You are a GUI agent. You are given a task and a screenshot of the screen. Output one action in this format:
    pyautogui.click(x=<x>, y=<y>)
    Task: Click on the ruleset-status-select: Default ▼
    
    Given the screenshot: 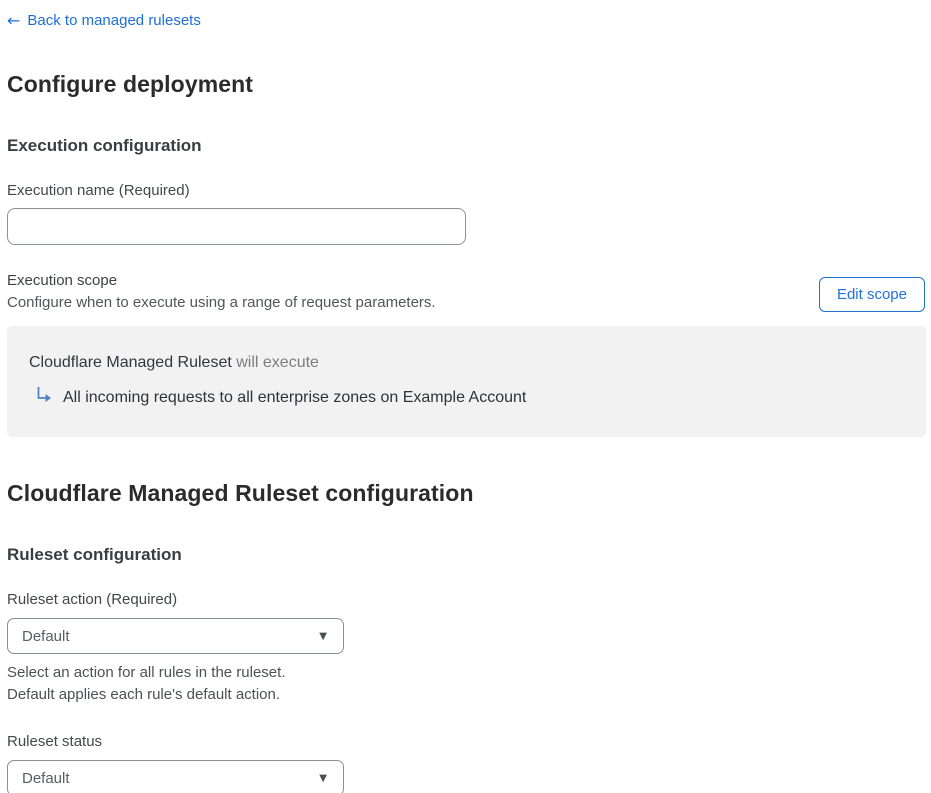 What is the action you would take?
    pyautogui.click(x=175, y=776)
    